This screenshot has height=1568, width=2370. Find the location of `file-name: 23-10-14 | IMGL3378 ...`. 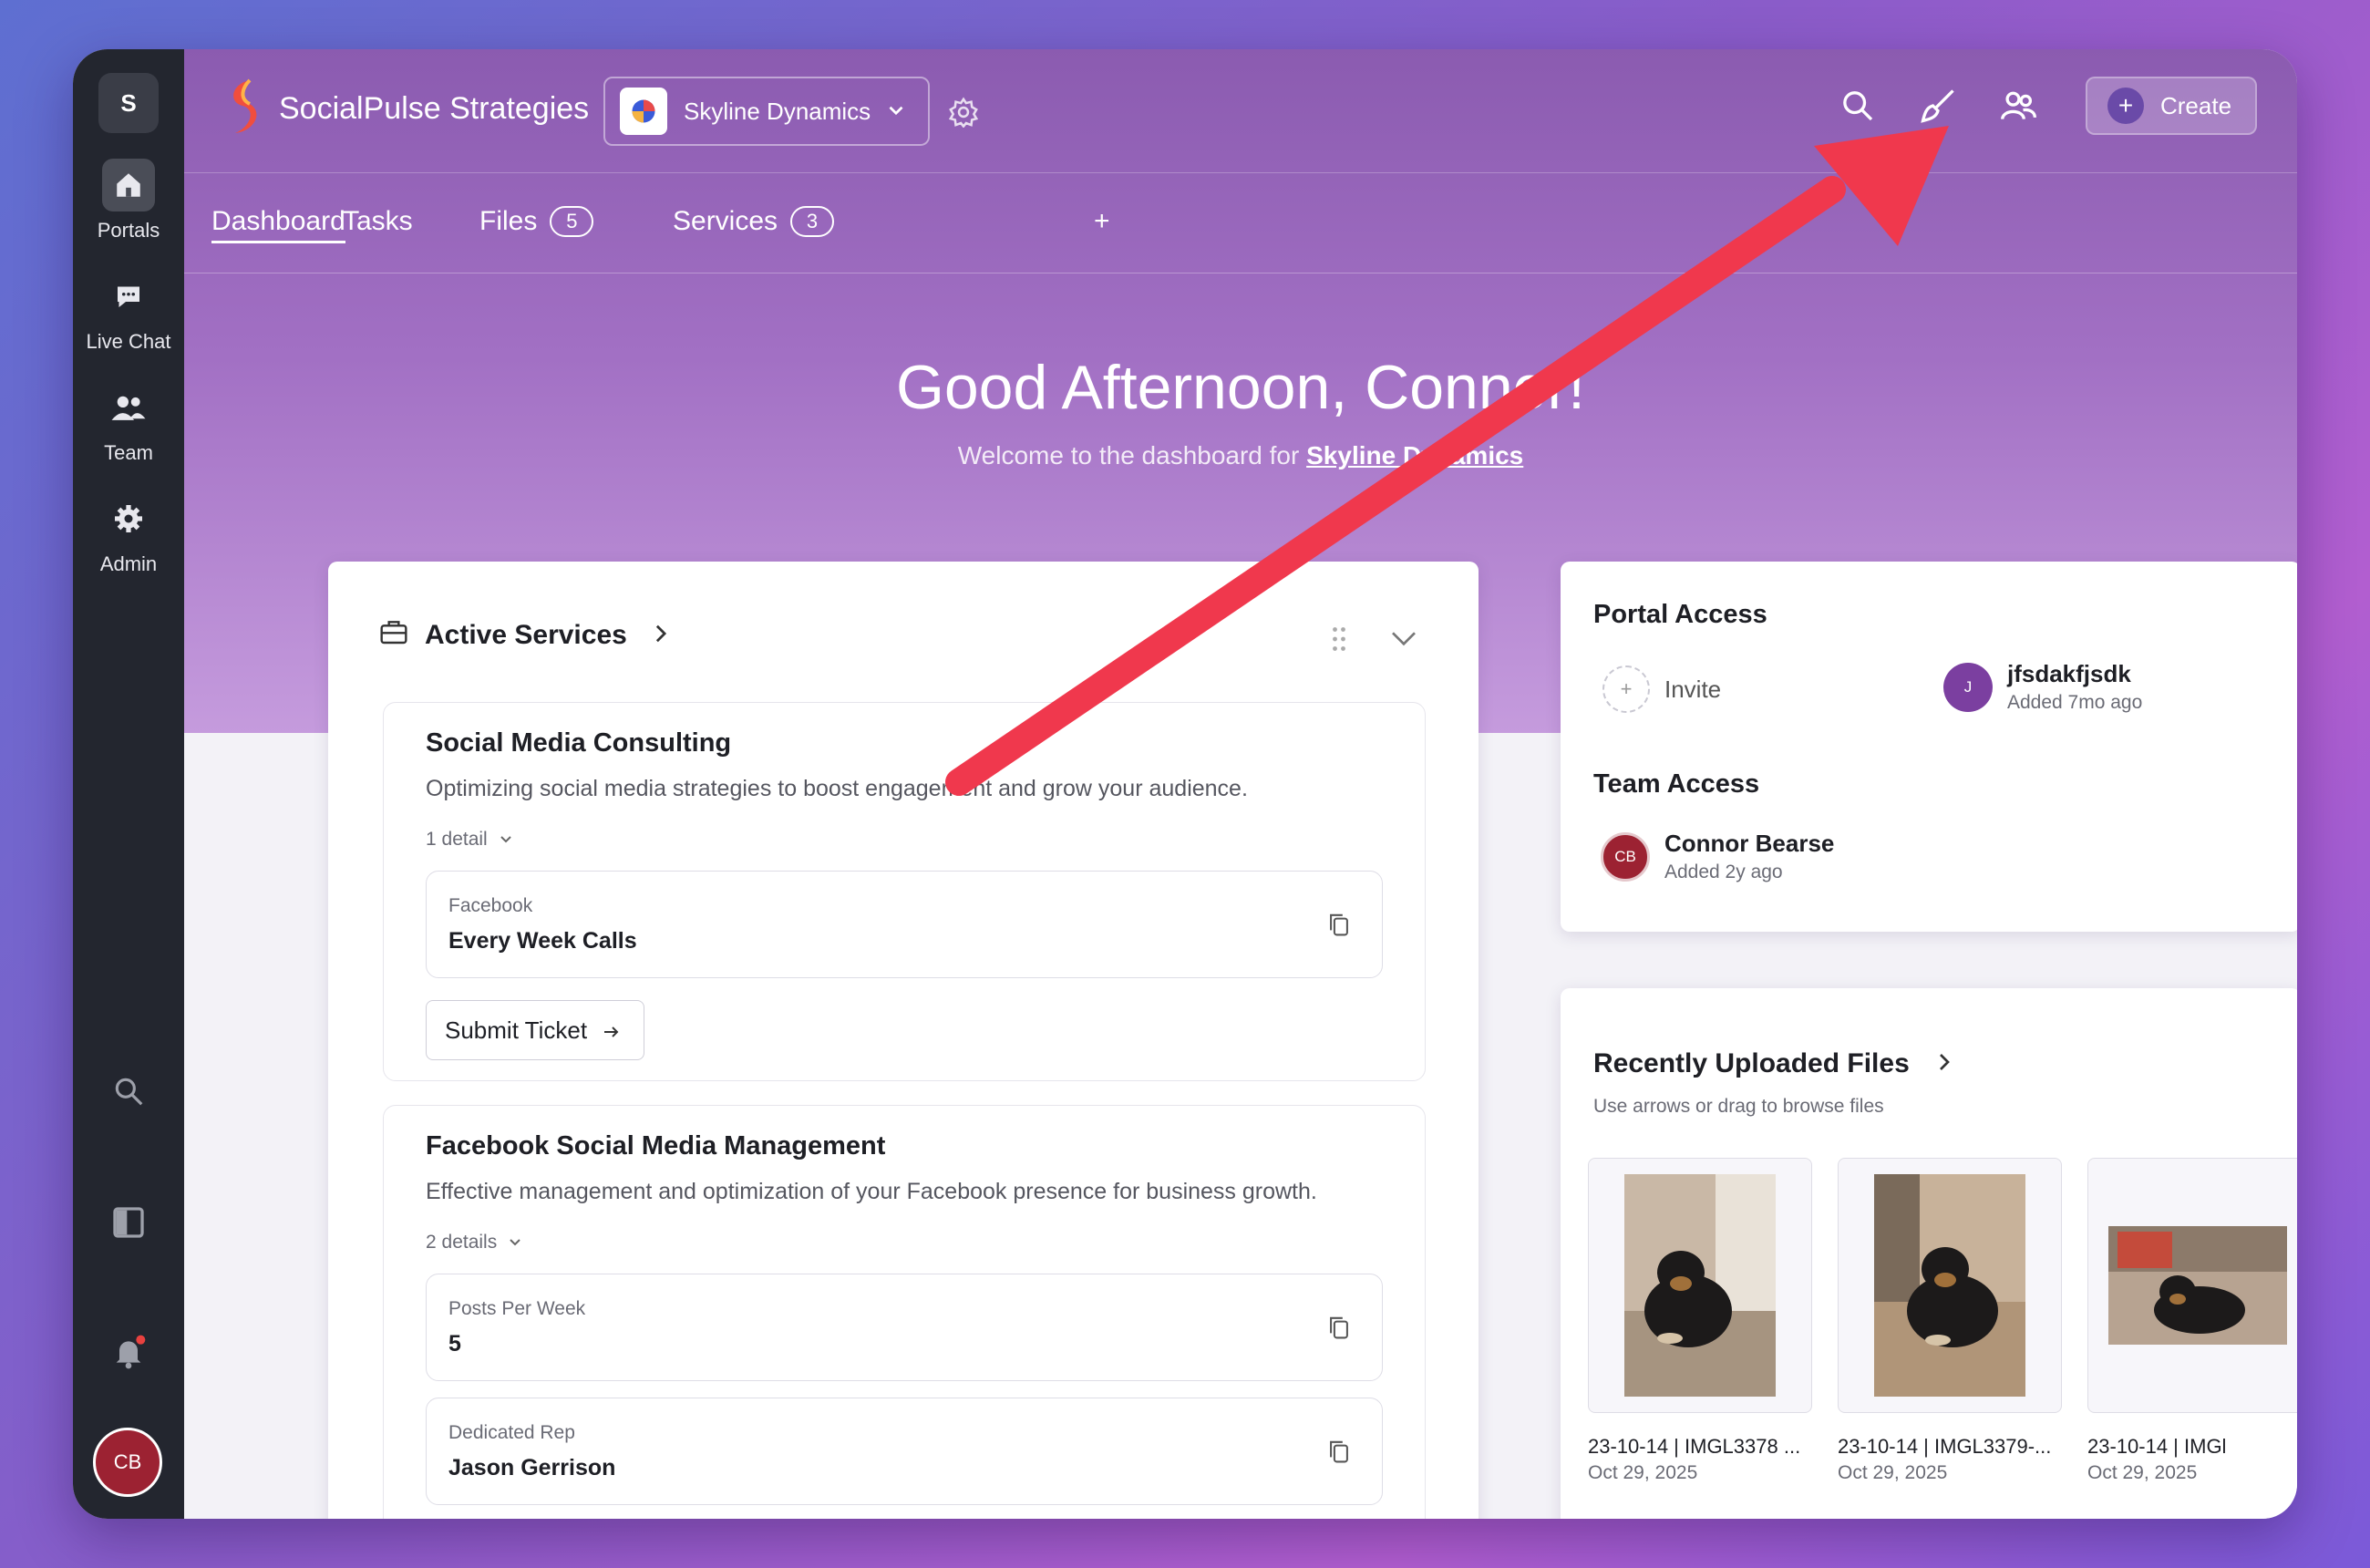

file-name: 23-10-14 | IMGL3378 ... is located at coordinates (1694, 1446).